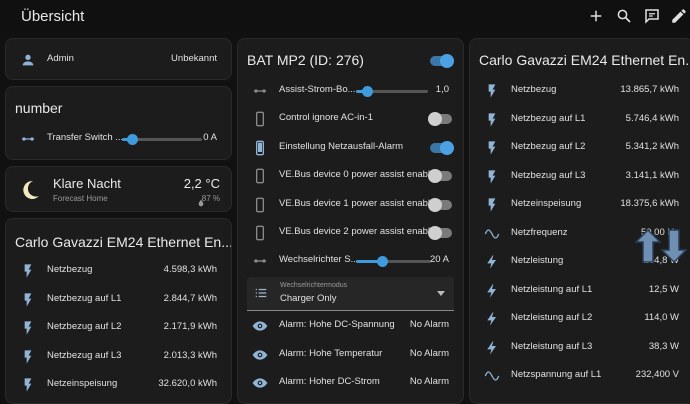  I want to click on pencil-icon, so click(679, 16).